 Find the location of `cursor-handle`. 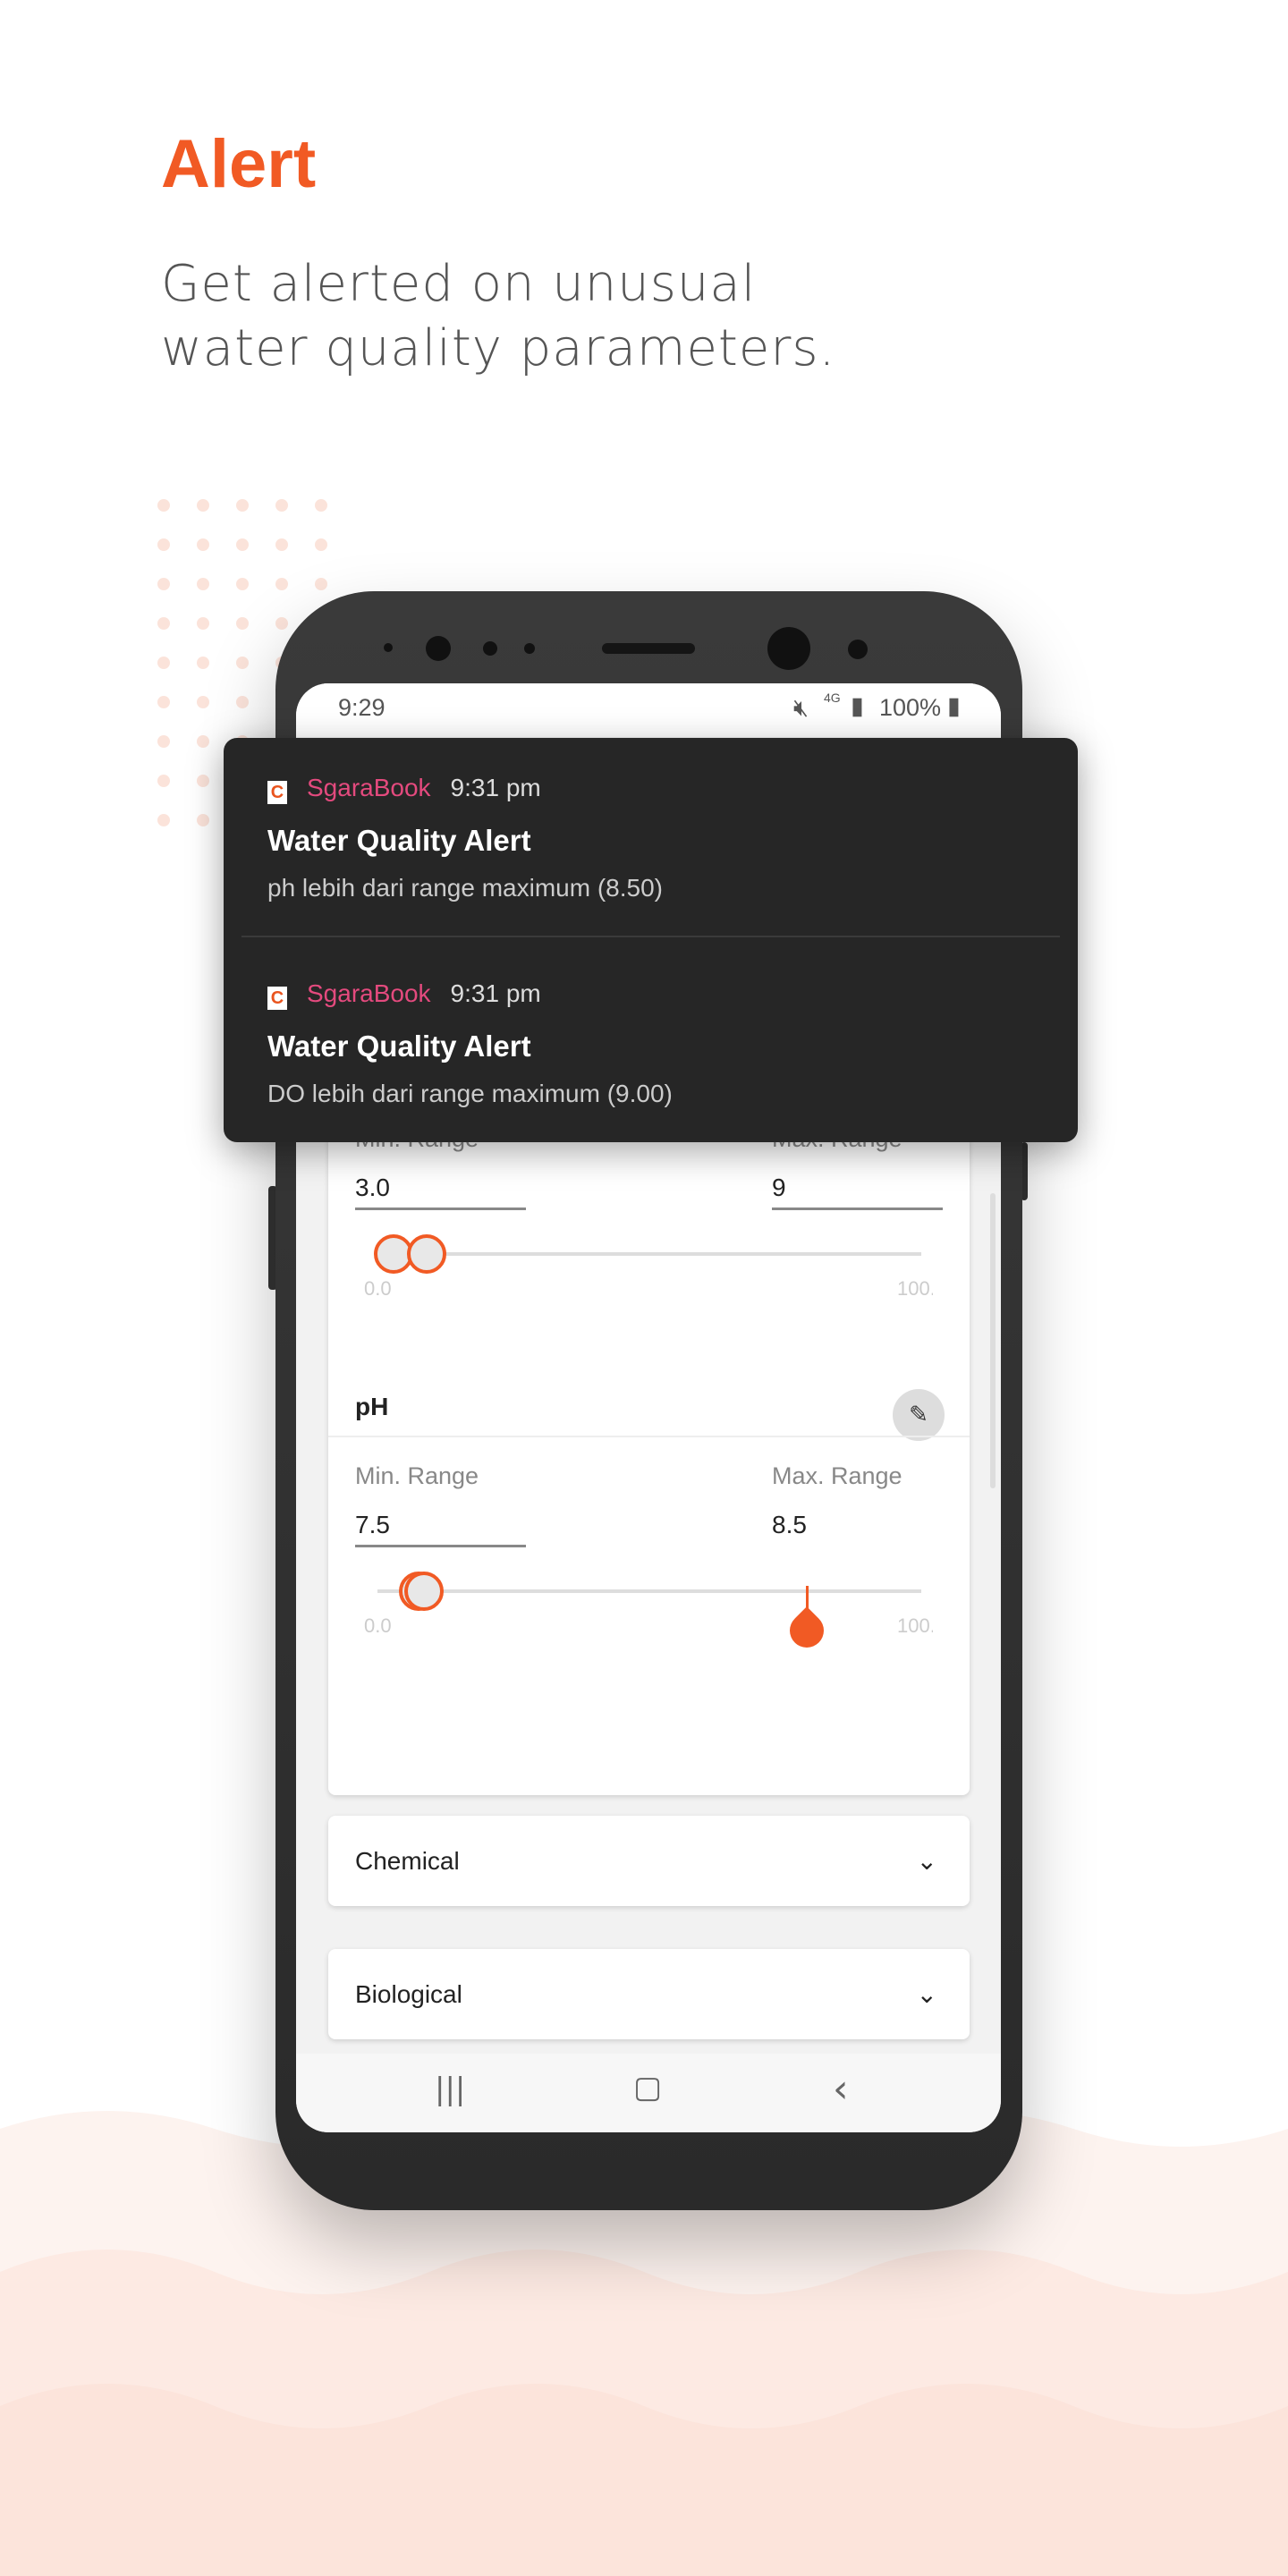

cursor-handle is located at coordinates (807, 1630).